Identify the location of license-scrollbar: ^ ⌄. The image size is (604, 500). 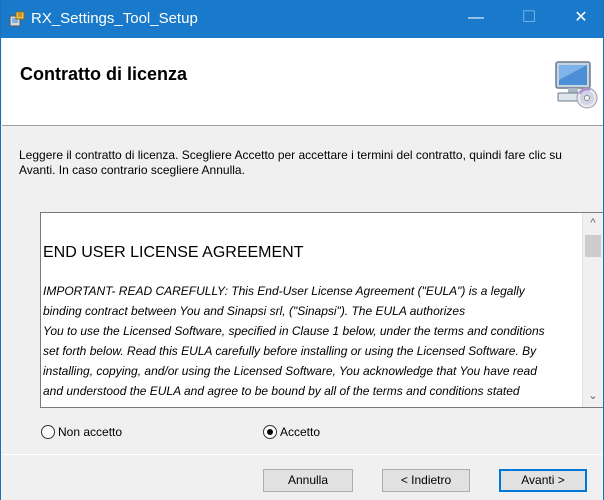
(592, 310).